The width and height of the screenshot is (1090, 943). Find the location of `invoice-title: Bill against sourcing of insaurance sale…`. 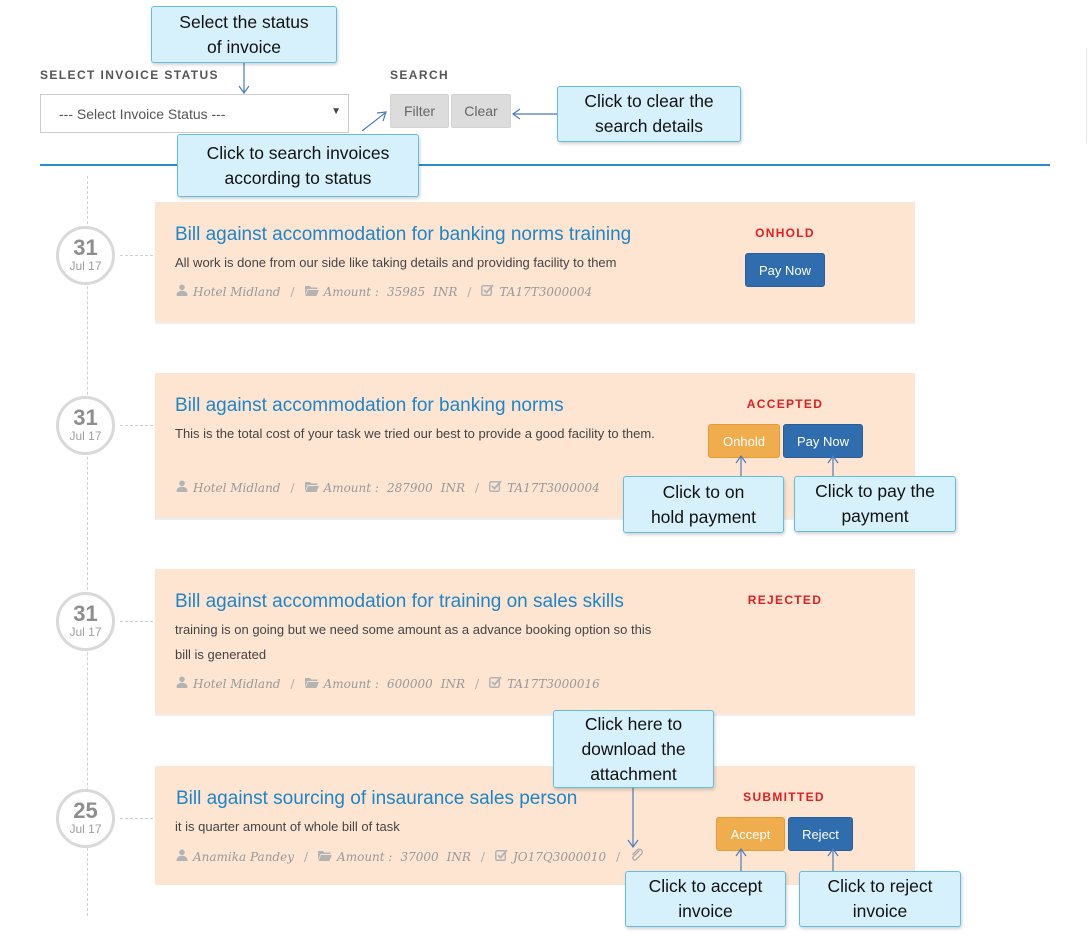

invoice-title: Bill against sourcing of insaurance sale… is located at coordinates (376, 799).